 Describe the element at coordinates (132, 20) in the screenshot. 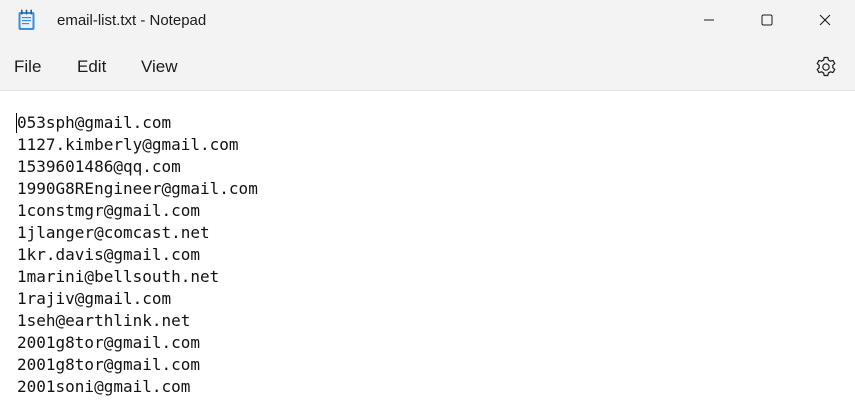

I see `window-title: email-list.txt - Notepad` at that location.